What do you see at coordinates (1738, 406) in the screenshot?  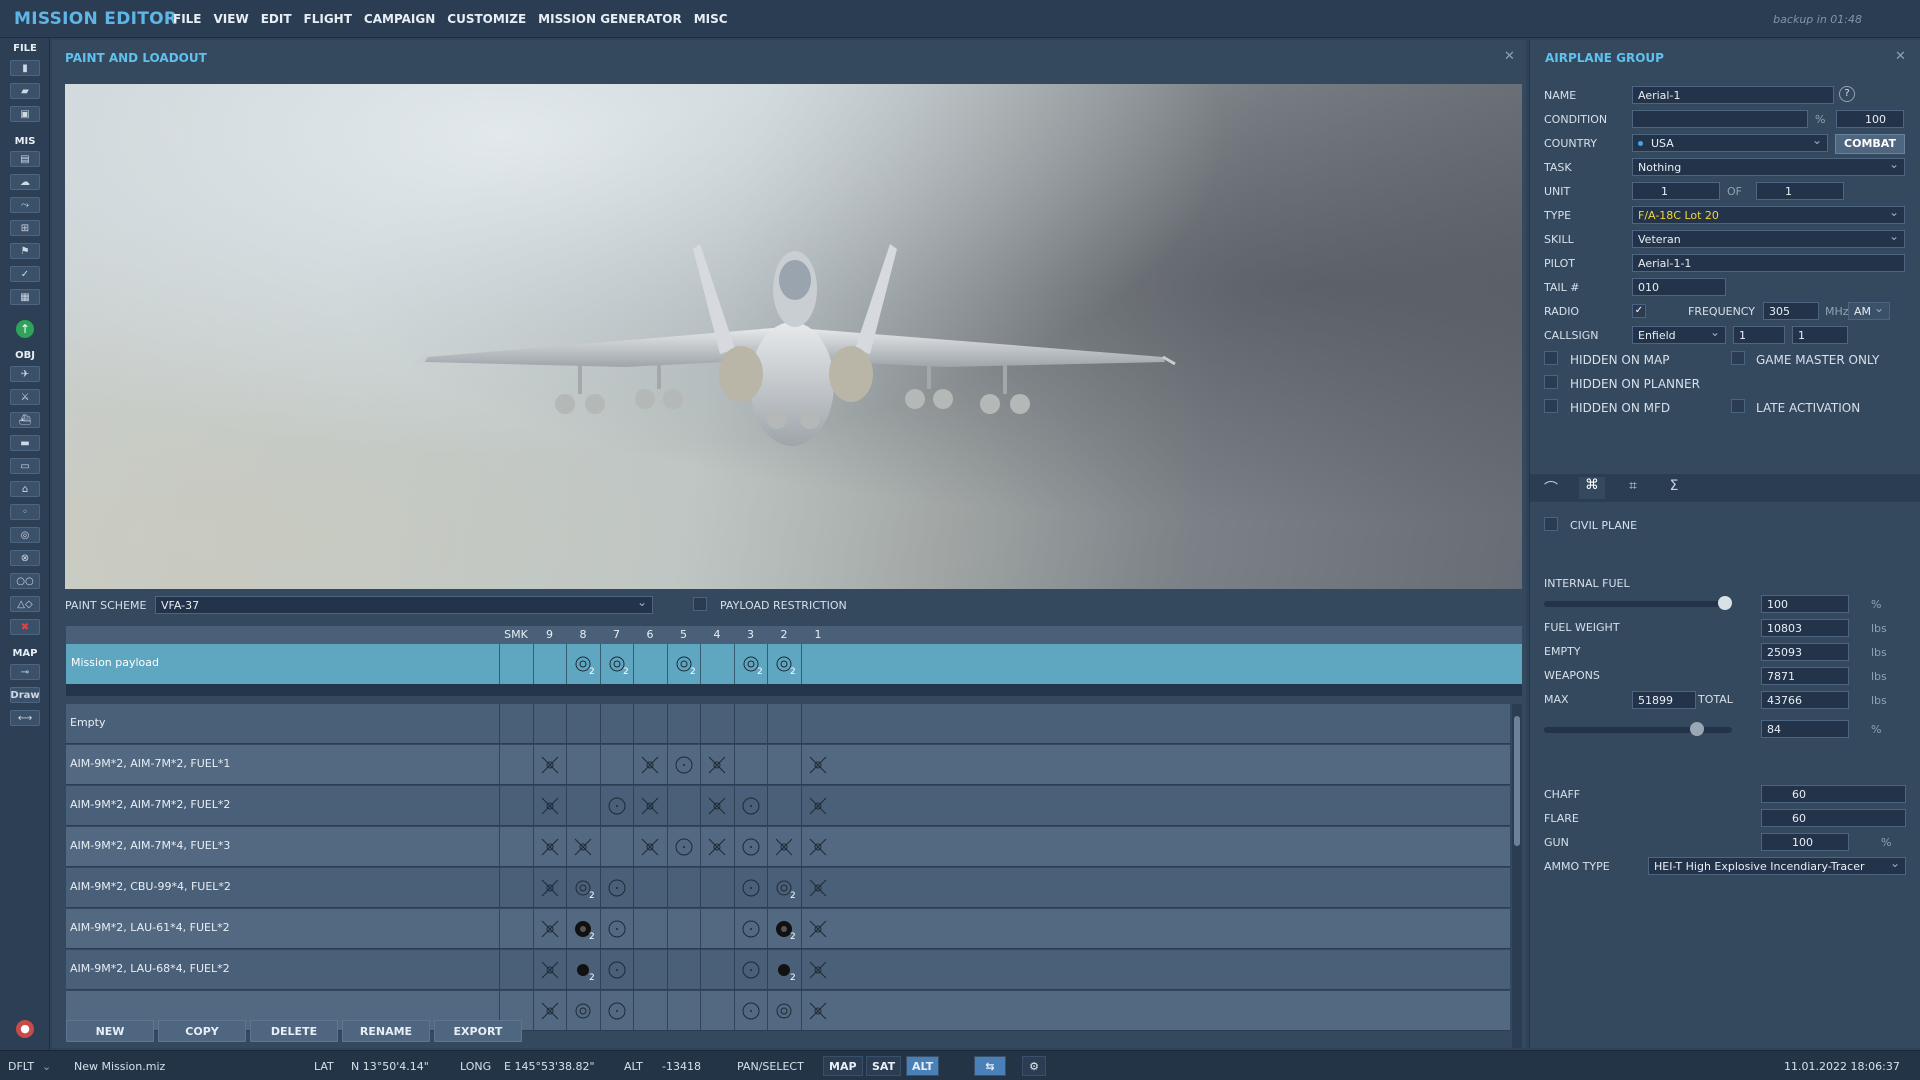 I see `late-activation-checkbox` at bounding box center [1738, 406].